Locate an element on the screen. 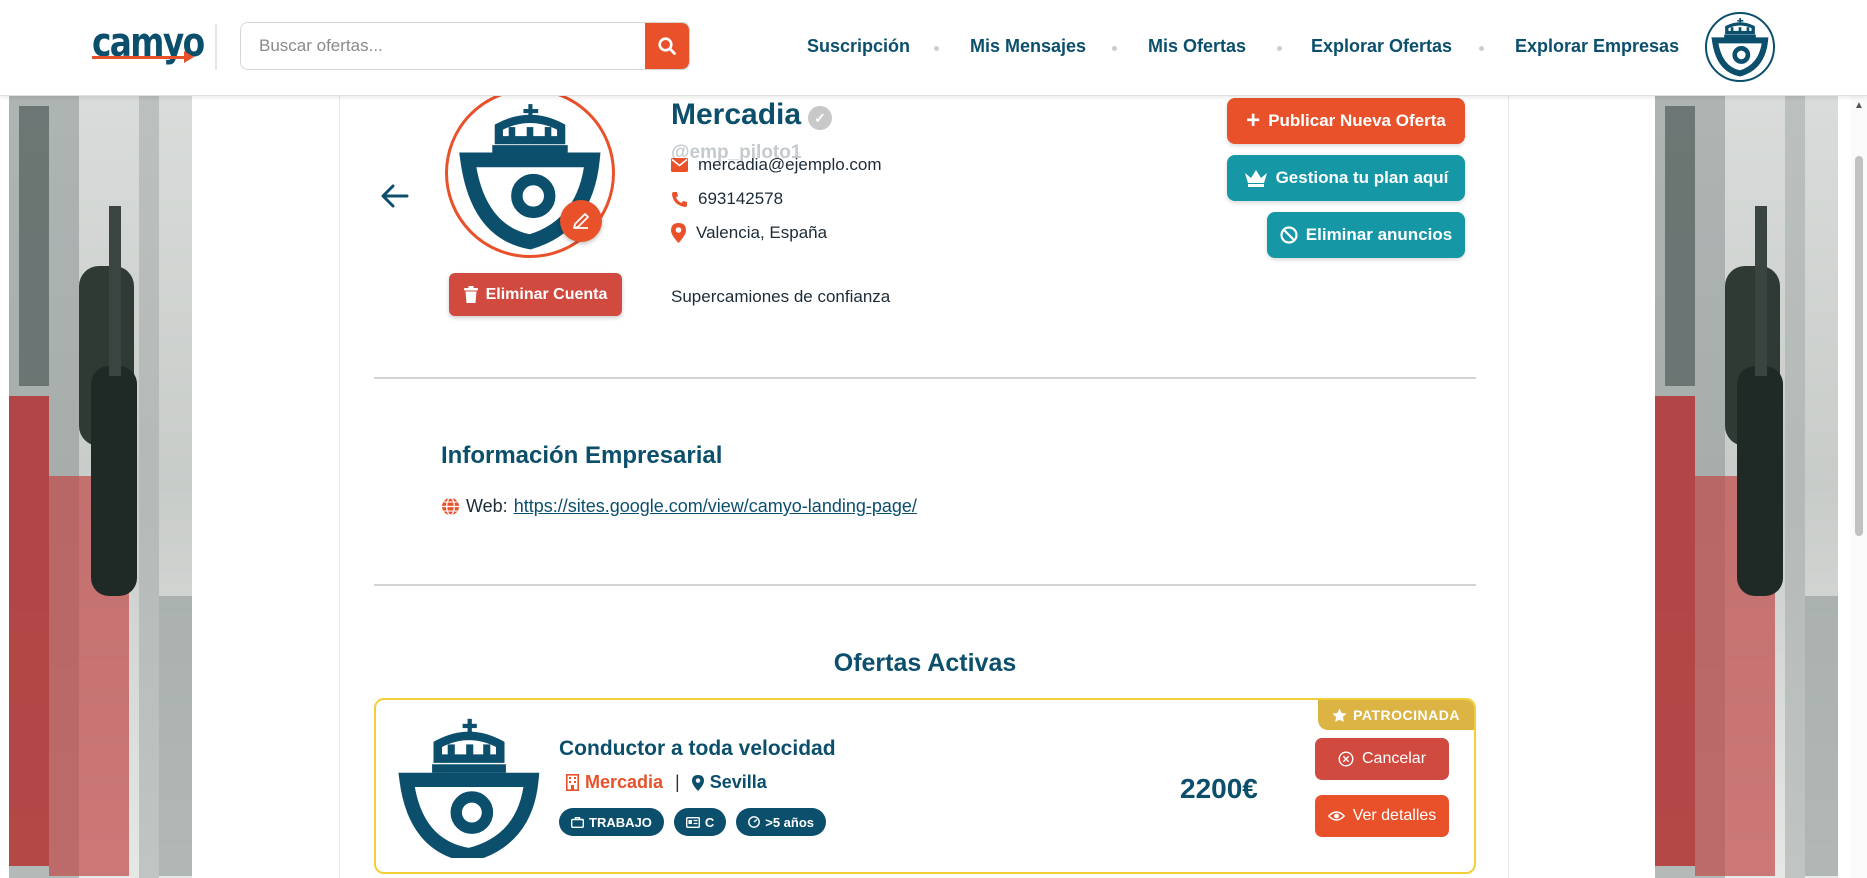  cancel-label: Cancelar is located at coordinates (1394, 758).